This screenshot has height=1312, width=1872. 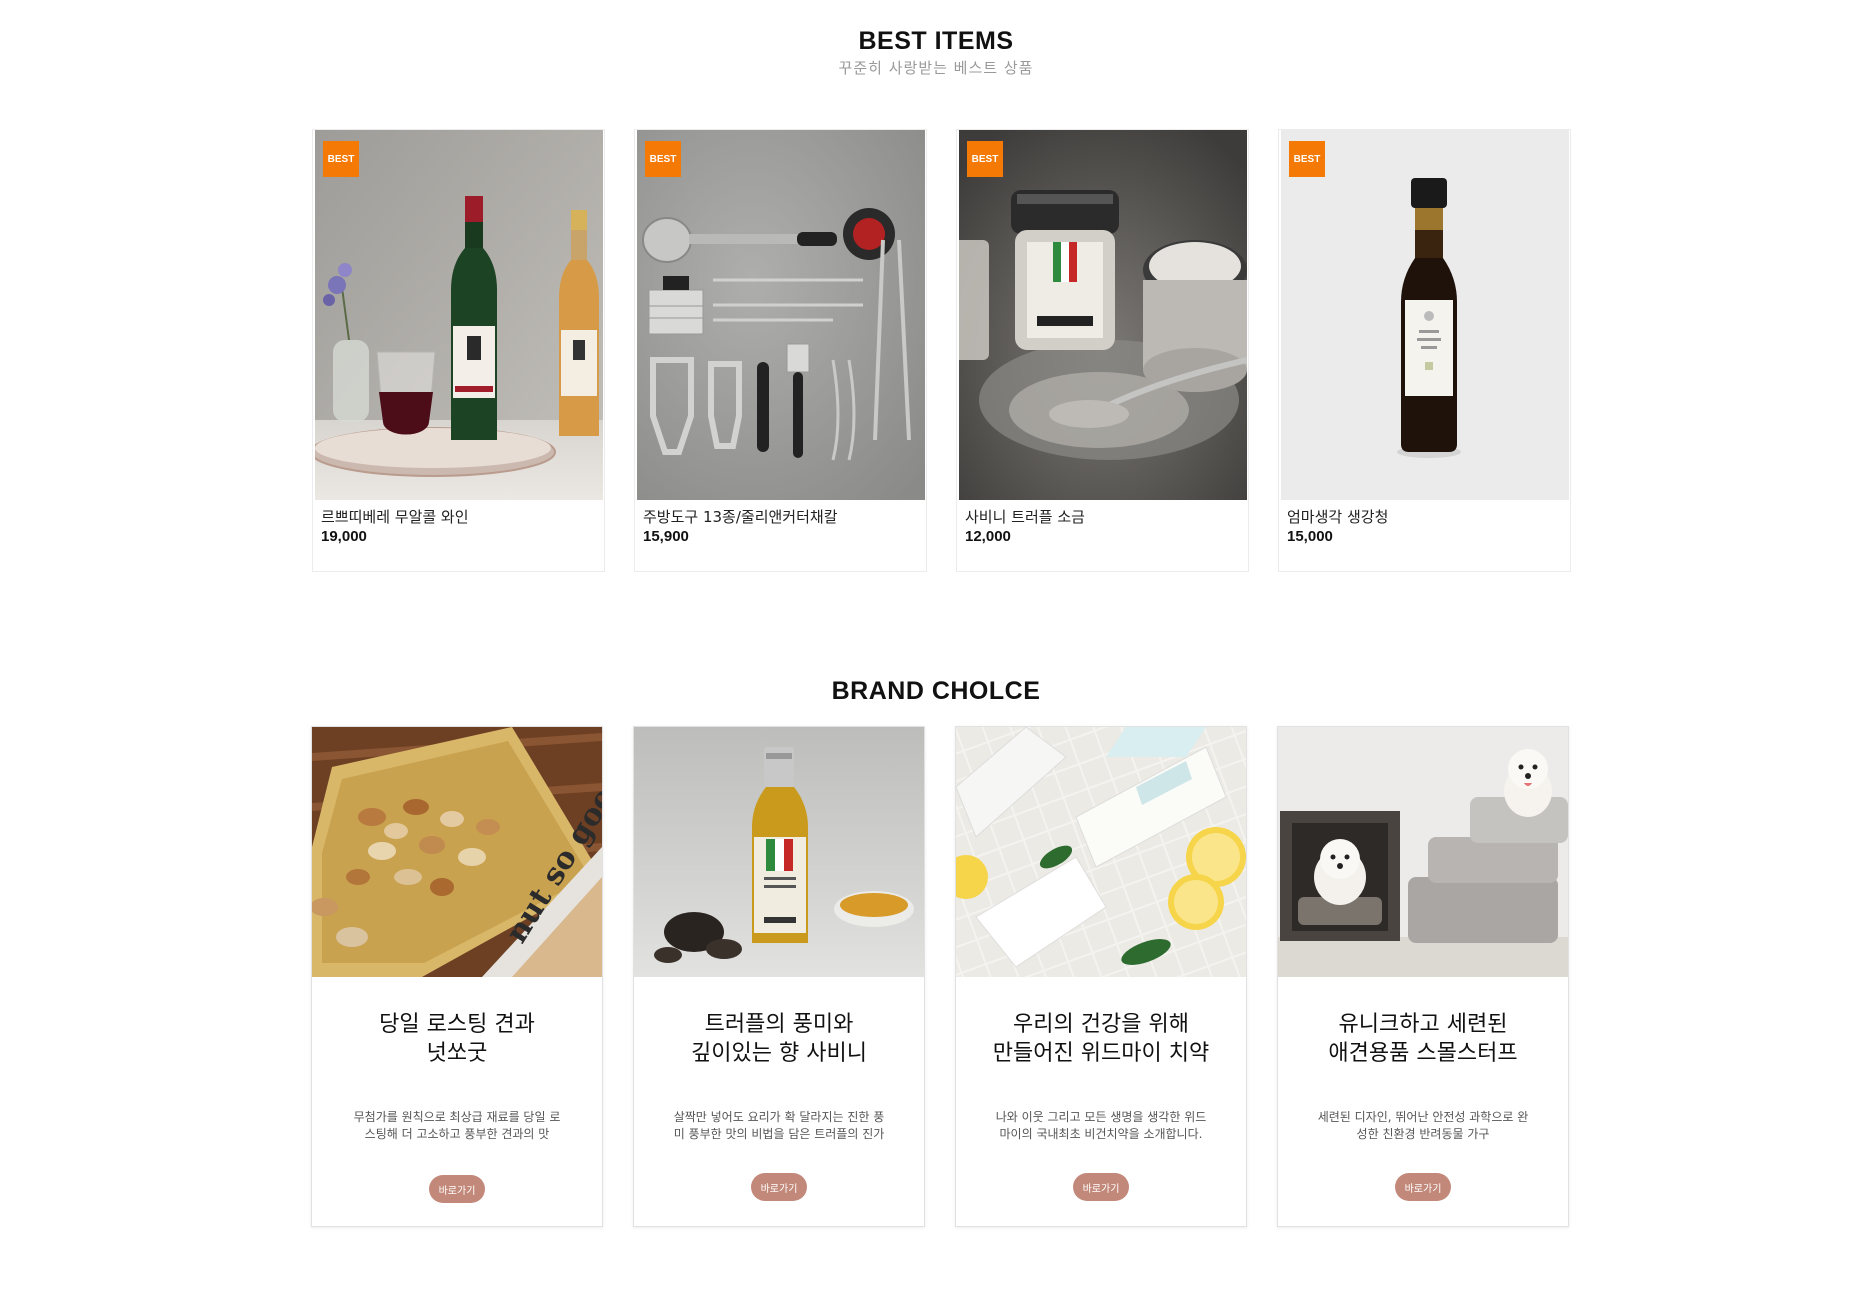 I want to click on brand-title: 트러플의 풍미와 깊이있는 향 사비니, so click(x=779, y=1039).